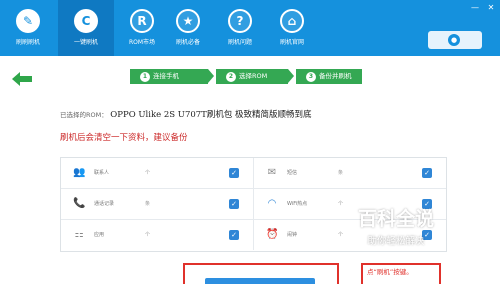 The width and height of the screenshot is (500, 284). I want to click on contacts-checkbox: ✓, so click(234, 173).